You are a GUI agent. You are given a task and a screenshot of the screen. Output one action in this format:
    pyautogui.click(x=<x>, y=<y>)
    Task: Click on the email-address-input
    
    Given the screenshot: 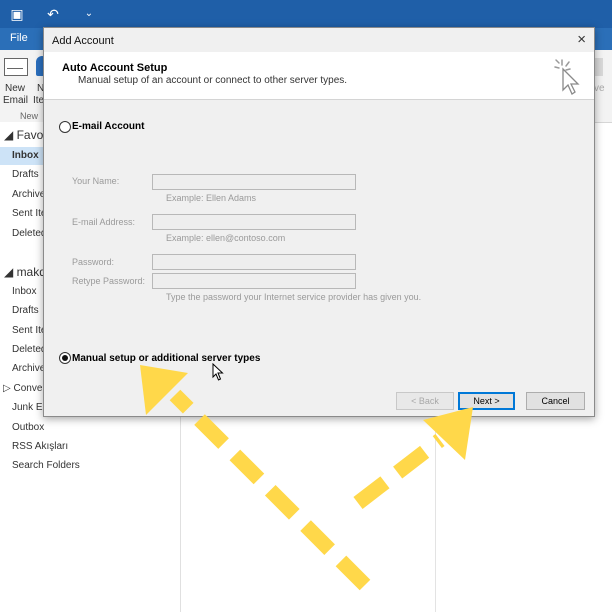 What is the action you would take?
    pyautogui.click(x=254, y=222)
    